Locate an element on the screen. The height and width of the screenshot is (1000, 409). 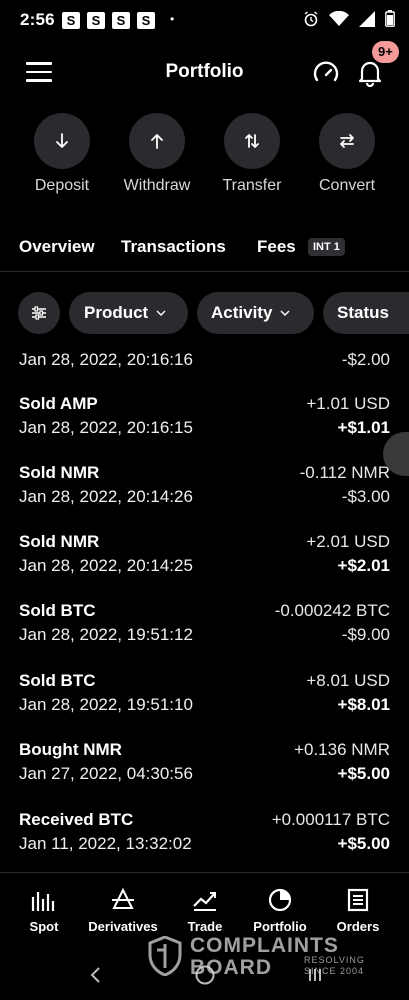
convert-button: Convert is located at coordinates (347, 154).